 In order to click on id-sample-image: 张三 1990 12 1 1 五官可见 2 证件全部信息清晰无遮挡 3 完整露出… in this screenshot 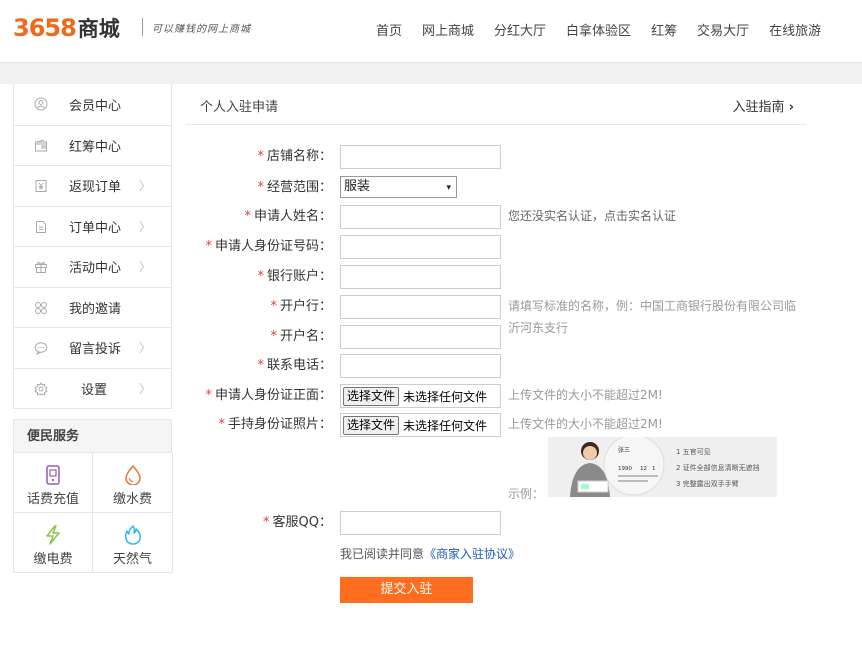, I will do `click(662, 467)`.